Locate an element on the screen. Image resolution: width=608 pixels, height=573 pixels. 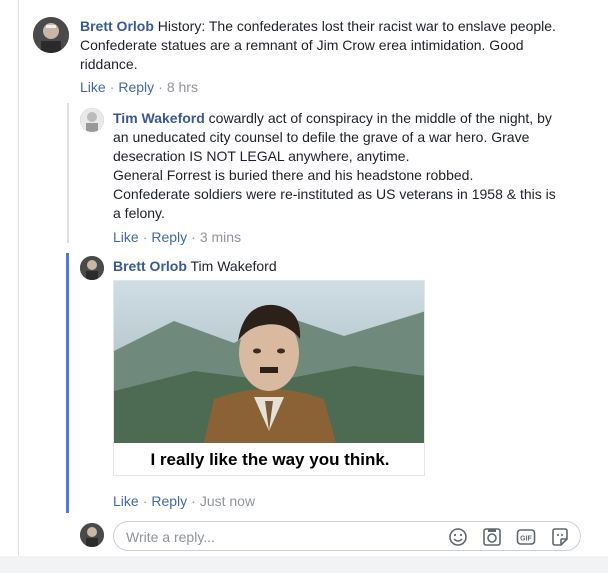
reply-thread-line is located at coordinates (68, 173).